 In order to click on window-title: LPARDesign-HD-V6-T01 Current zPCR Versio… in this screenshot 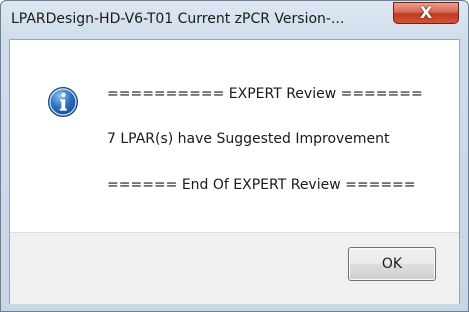, I will do `click(178, 19)`.